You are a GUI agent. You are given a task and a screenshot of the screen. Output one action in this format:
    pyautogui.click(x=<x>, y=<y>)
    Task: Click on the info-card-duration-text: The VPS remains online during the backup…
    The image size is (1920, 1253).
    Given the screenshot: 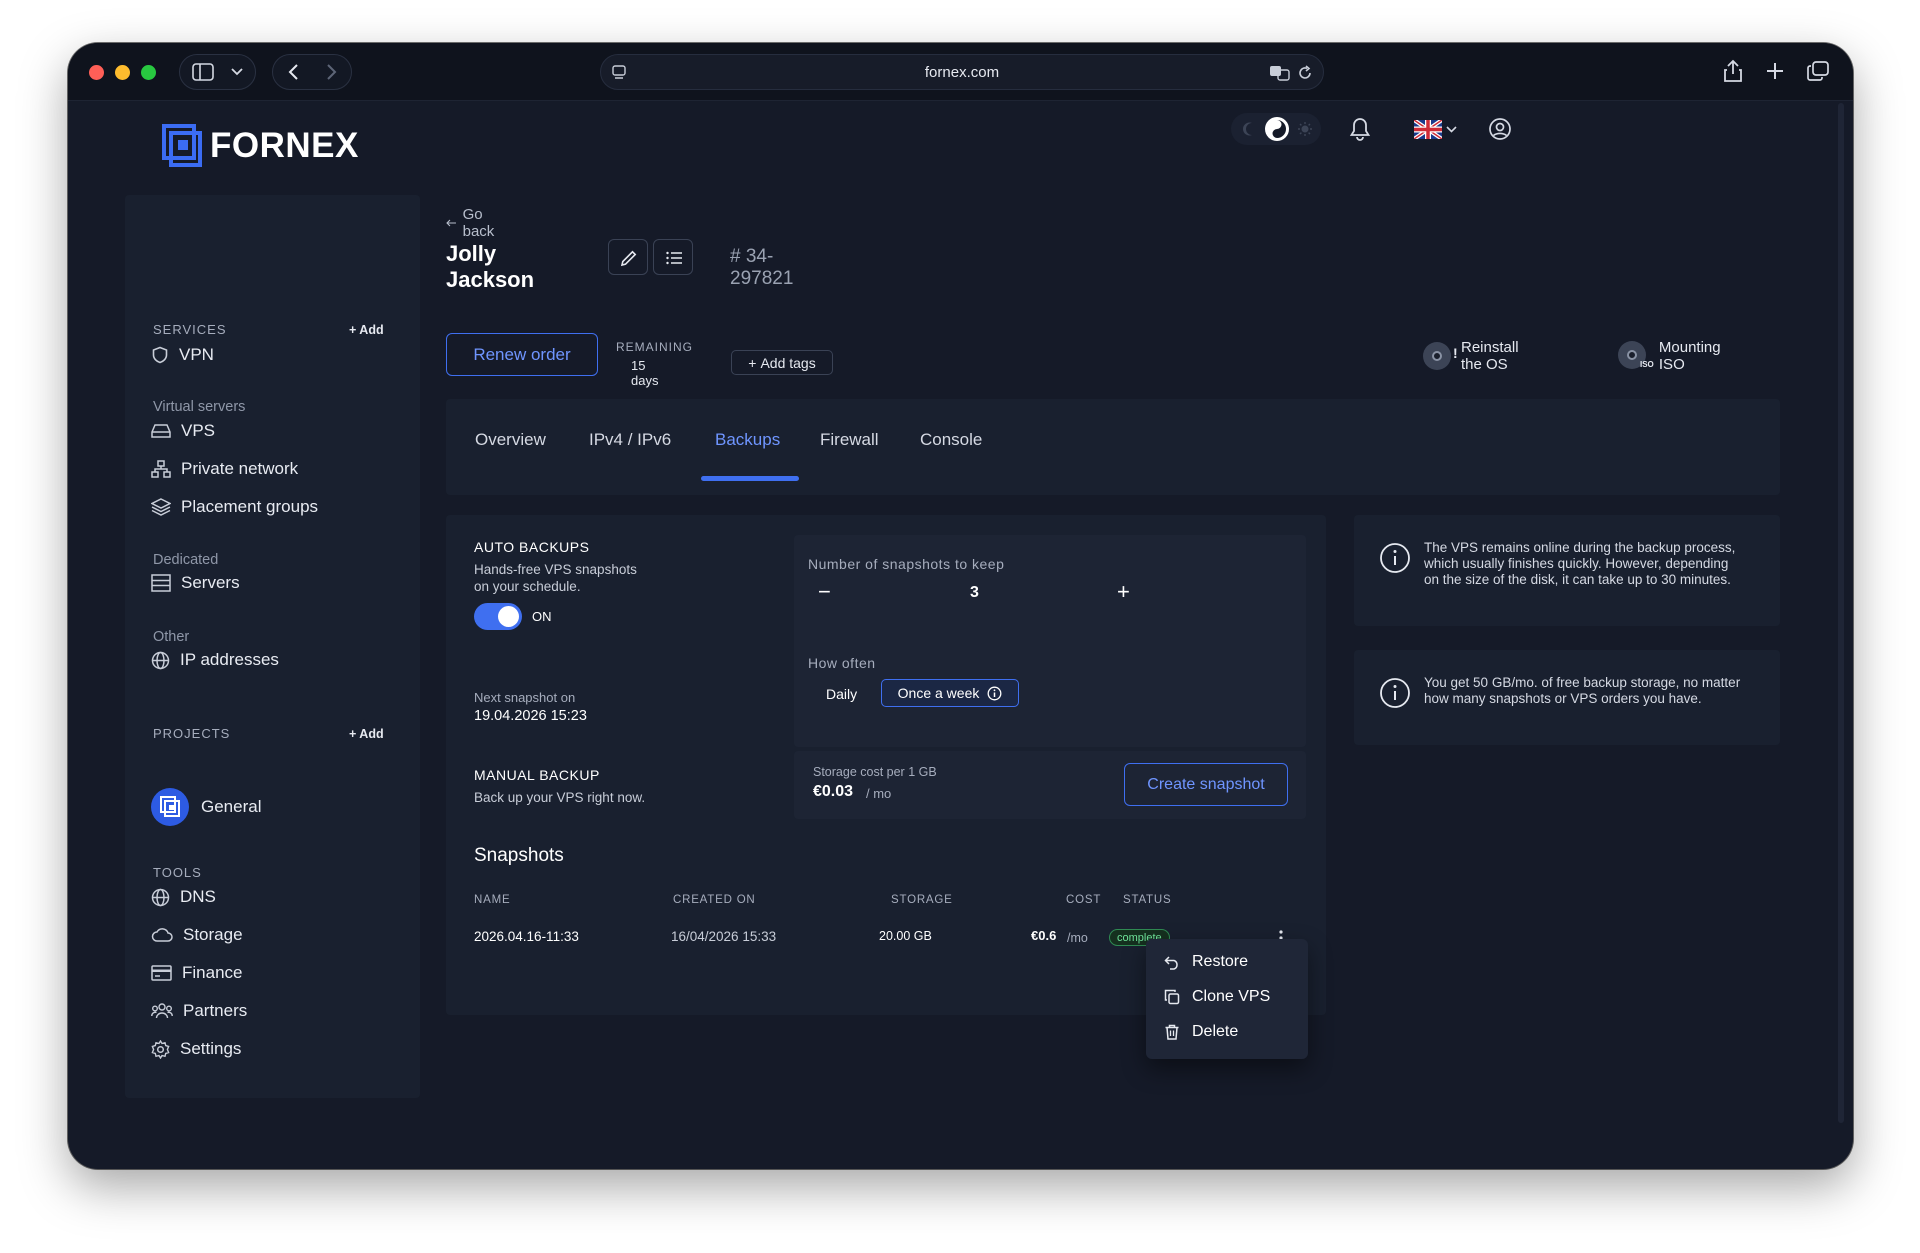 What is the action you would take?
    pyautogui.click(x=1580, y=563)
    